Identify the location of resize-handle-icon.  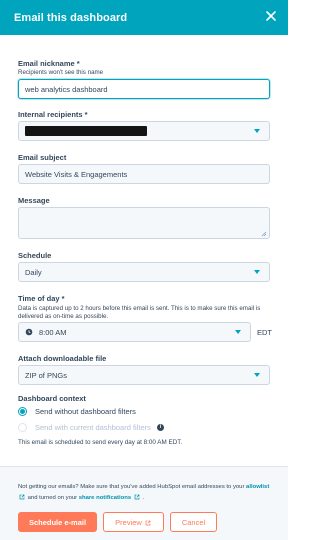
(264, 233).